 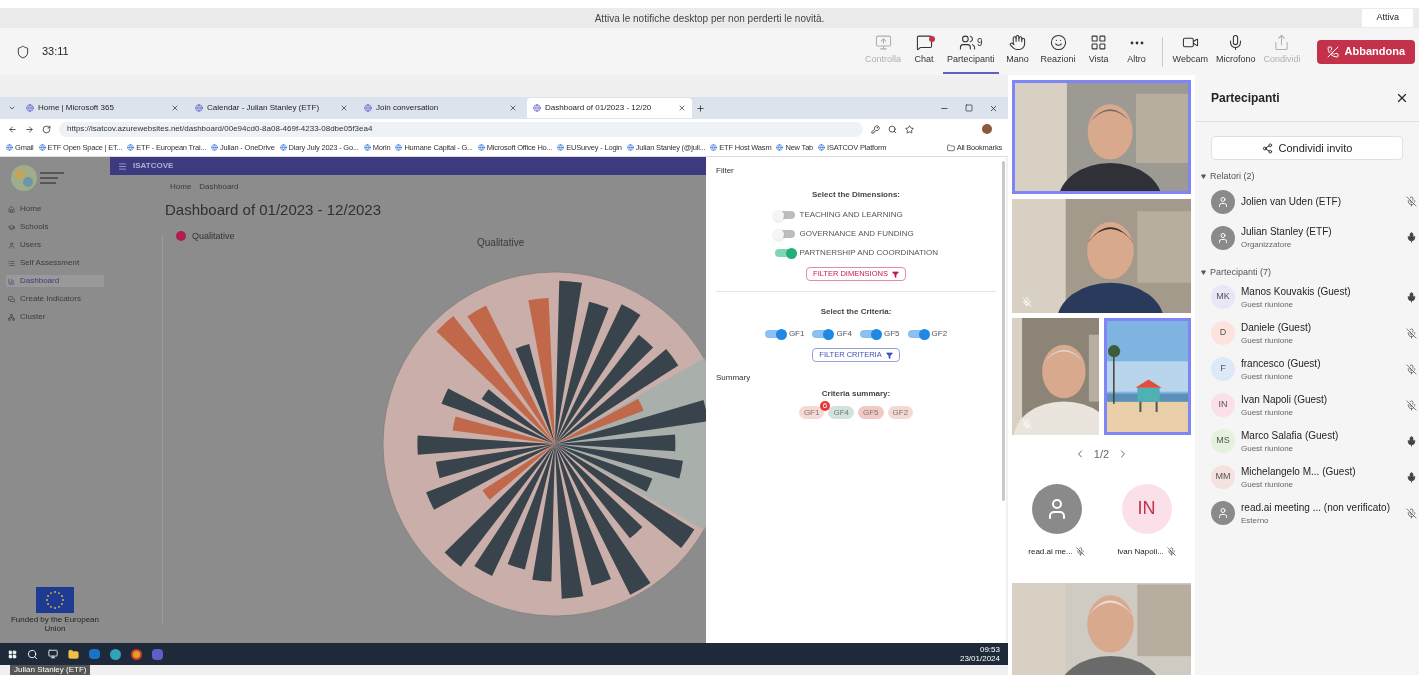 I want to click on leave-button: Abbandona, so click(x=1365, y=51).